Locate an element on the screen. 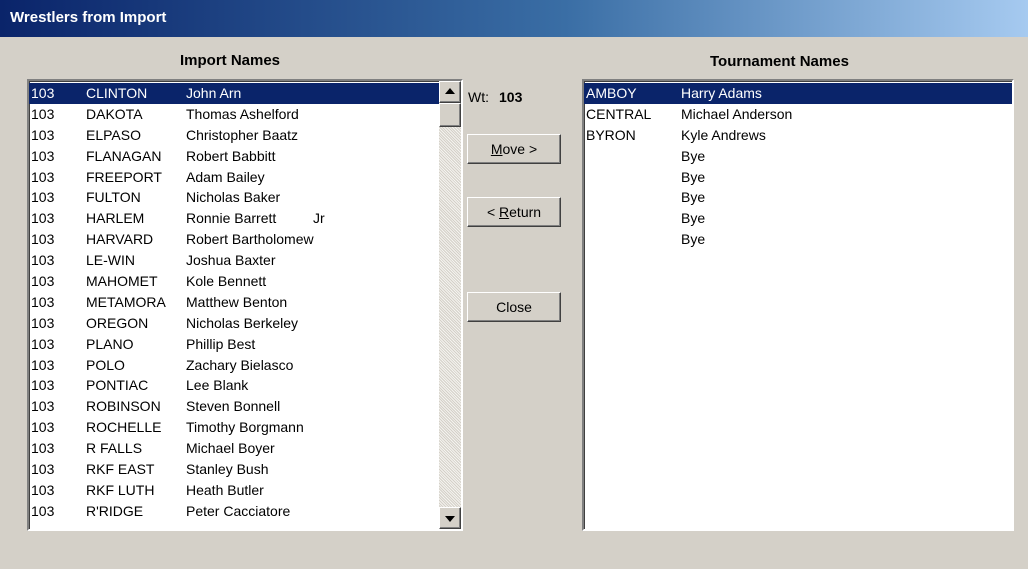  row-school: METAMORA is located at coordinates (126, 301).